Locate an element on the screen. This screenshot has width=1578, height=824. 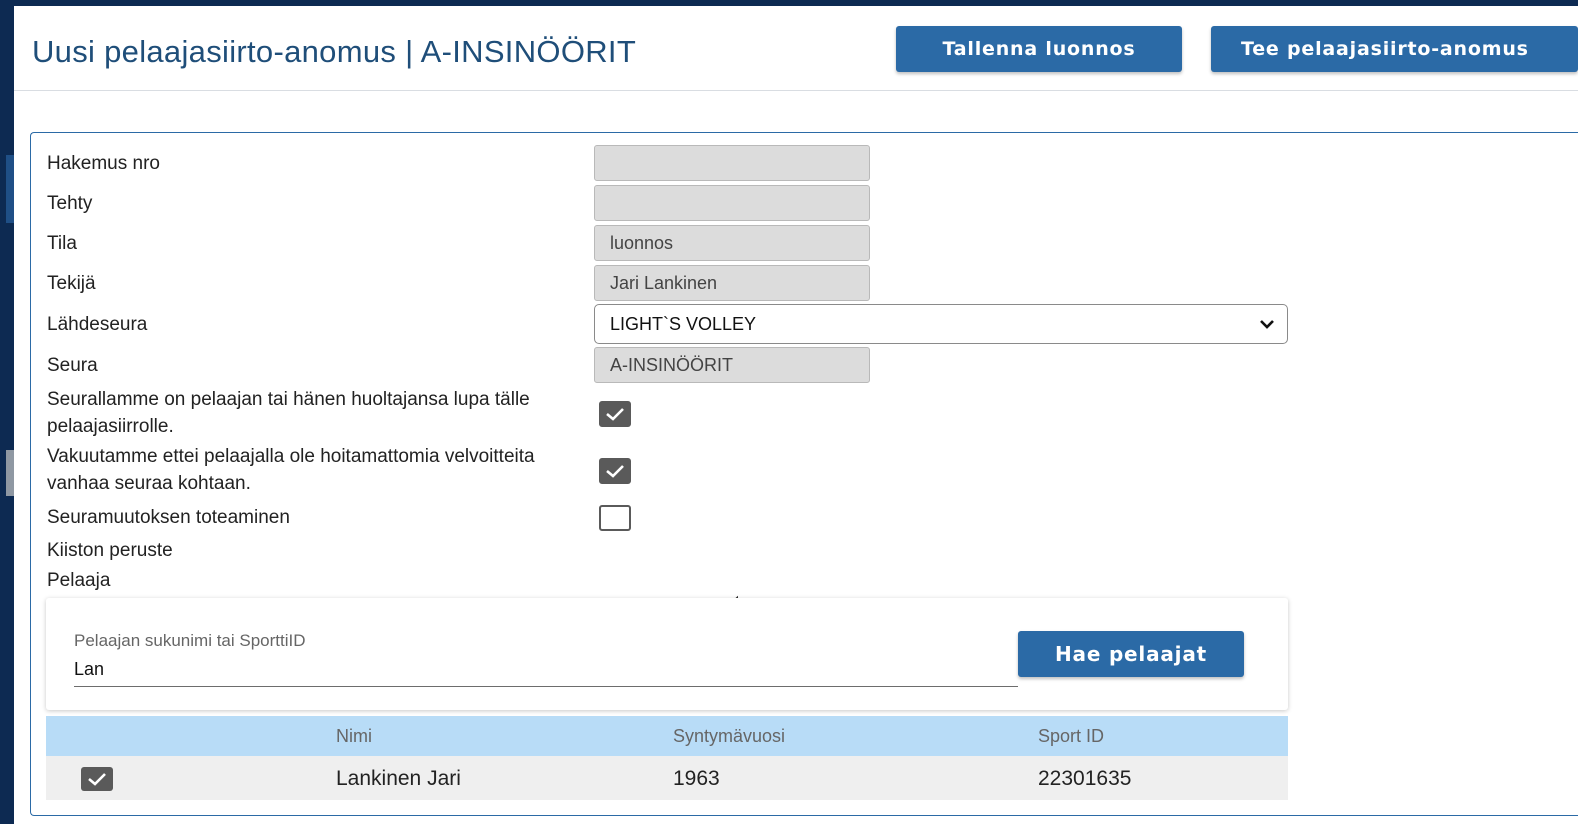
status-field: luonnos is located at coordinates (732, 243).